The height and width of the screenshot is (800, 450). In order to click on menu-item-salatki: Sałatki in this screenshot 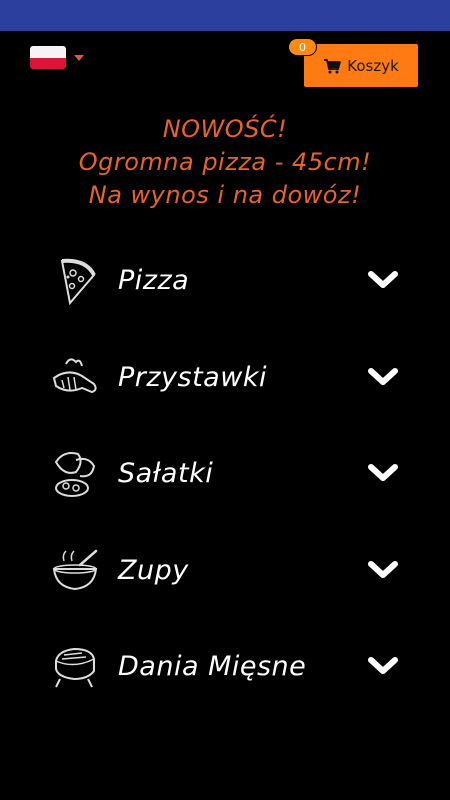, I will do `click(225, 473)`.